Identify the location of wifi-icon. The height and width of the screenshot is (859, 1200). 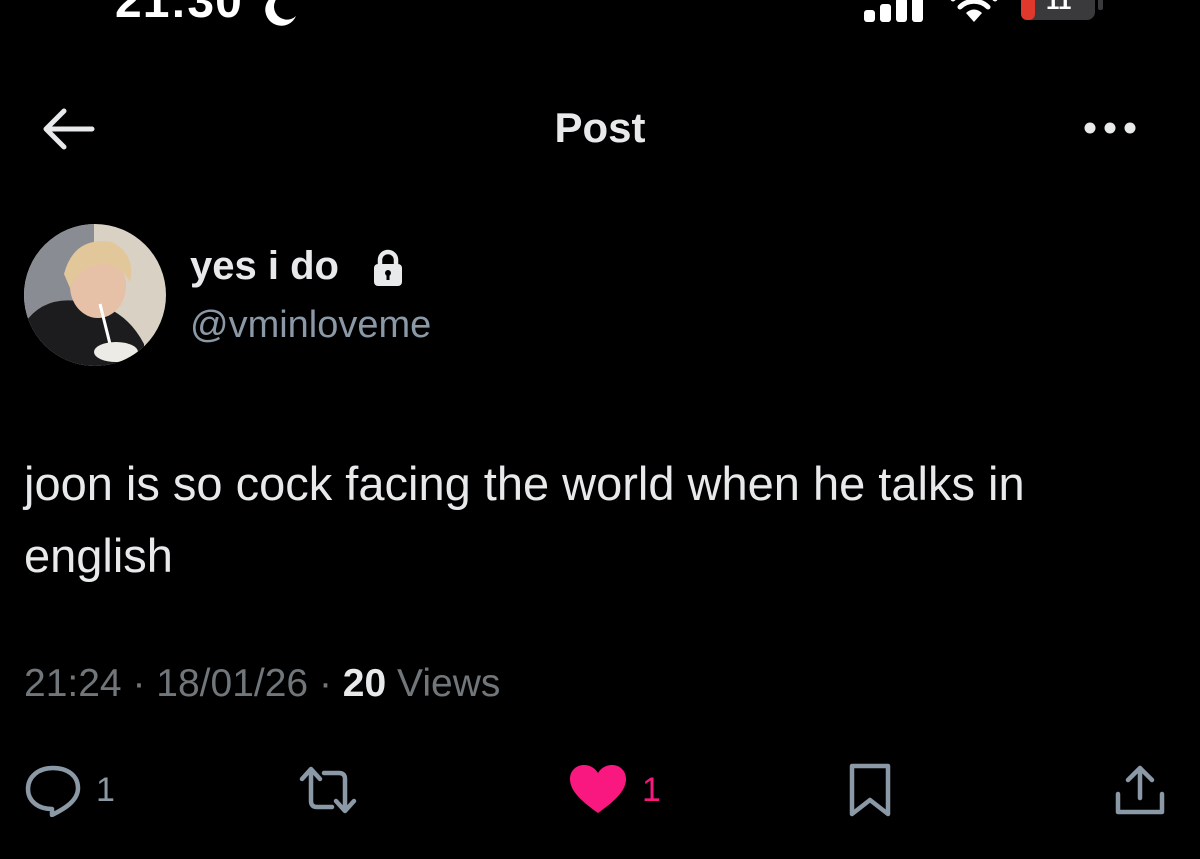
(974, 11).